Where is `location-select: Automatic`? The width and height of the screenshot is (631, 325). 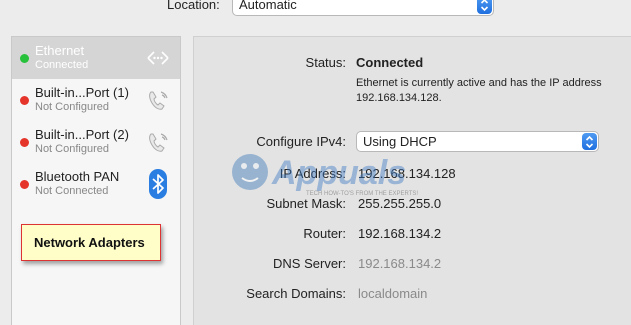 location-select: Automatic is located at coordinates (363, 8).